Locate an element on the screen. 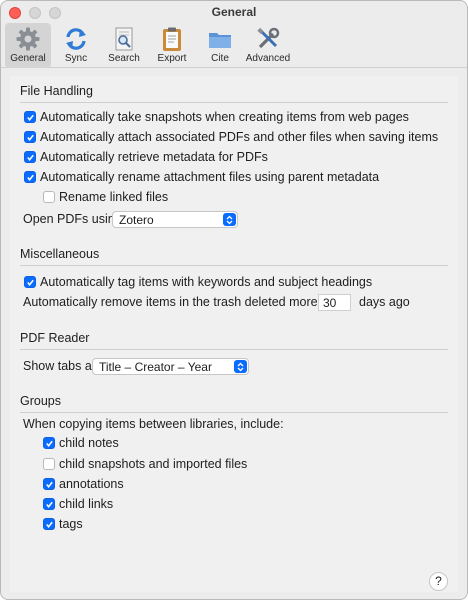 Image resolution: width=468 pixels, height=600 pixels. annotations-checkbox: annotations is located at coordinates (83, 484).